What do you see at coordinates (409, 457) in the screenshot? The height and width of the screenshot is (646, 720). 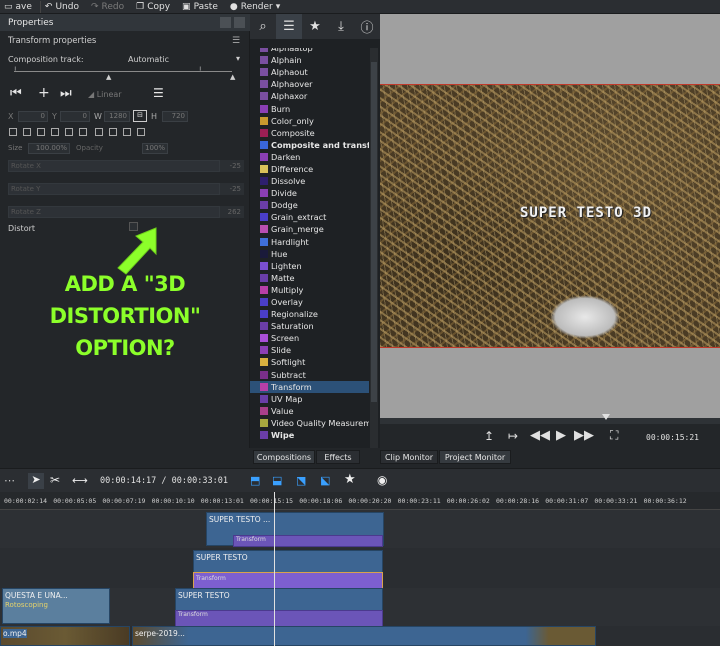 I see `tab-clip-monitor: Clip Monitor` at bounding box center [409, 457].